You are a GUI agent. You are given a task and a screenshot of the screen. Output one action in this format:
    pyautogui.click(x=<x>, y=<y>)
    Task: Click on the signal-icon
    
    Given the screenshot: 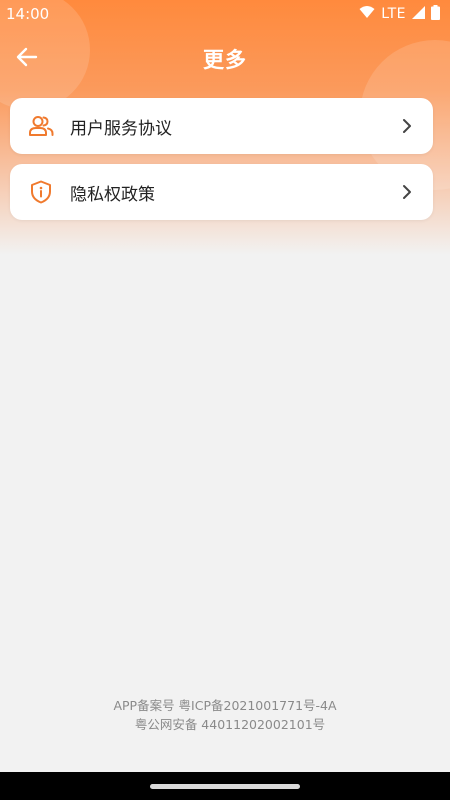 What is the action you would take?
    pyautogui.click(x=418, y=14)
    